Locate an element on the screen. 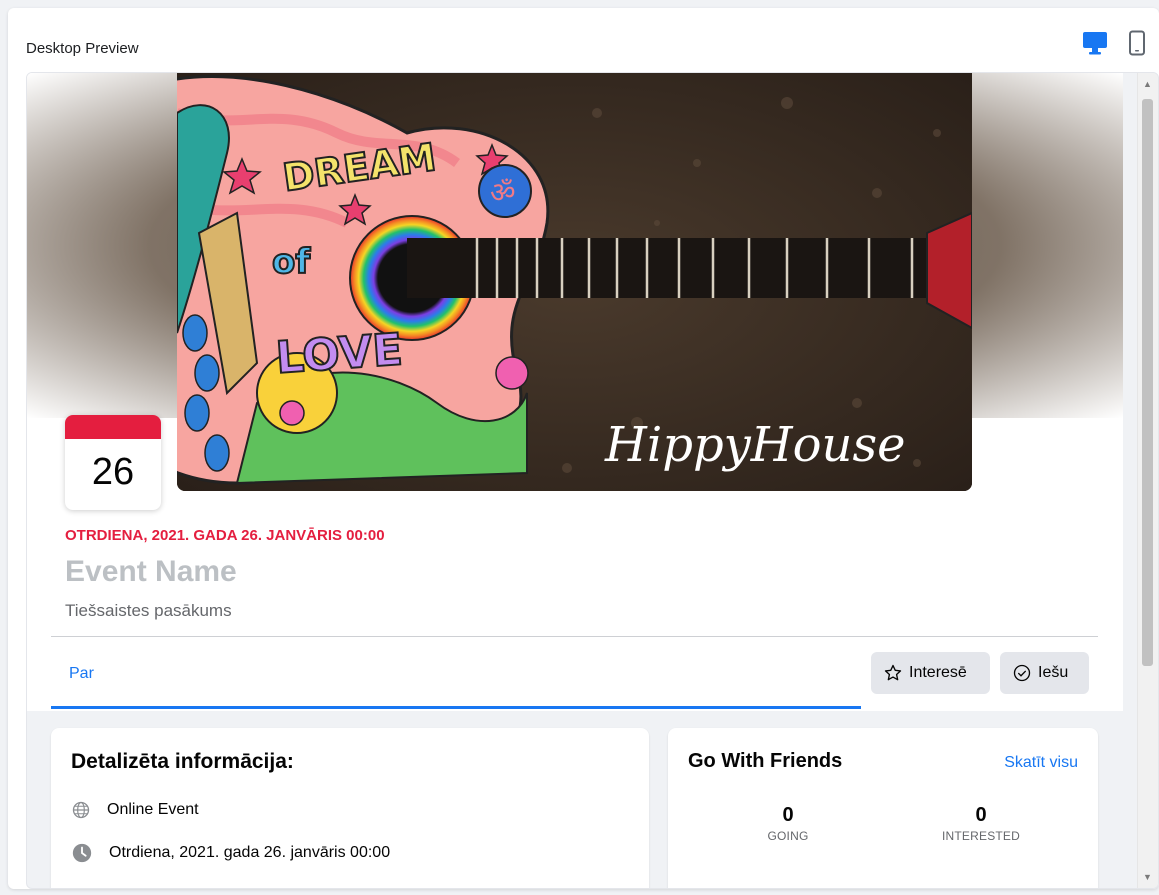  scroll-up-arrow-icon: ▲ is located at coordinates (1147, 84).